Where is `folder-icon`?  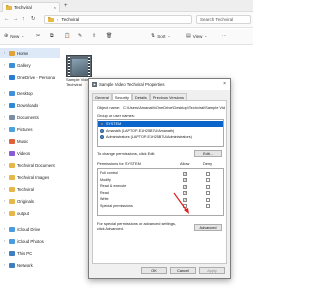 folder-icon is located at coordinates (51, 19).